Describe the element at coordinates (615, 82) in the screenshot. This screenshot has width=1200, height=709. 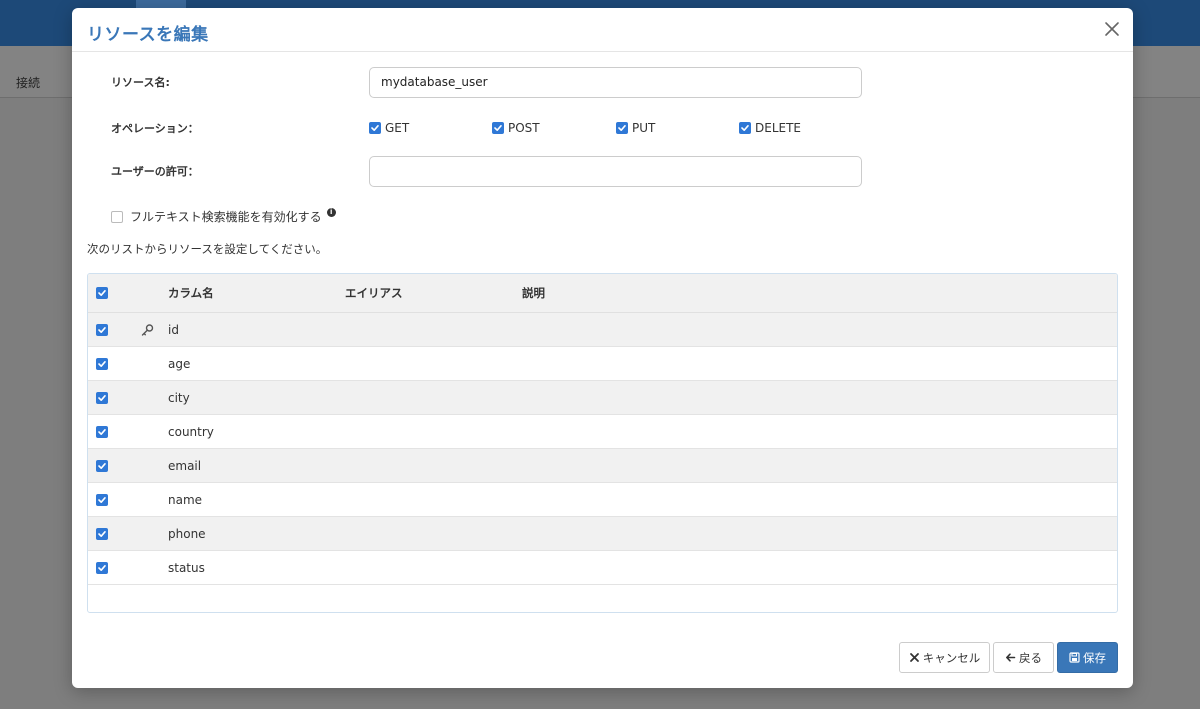
I see `resource-name-input: mydatabase_user` at that location.